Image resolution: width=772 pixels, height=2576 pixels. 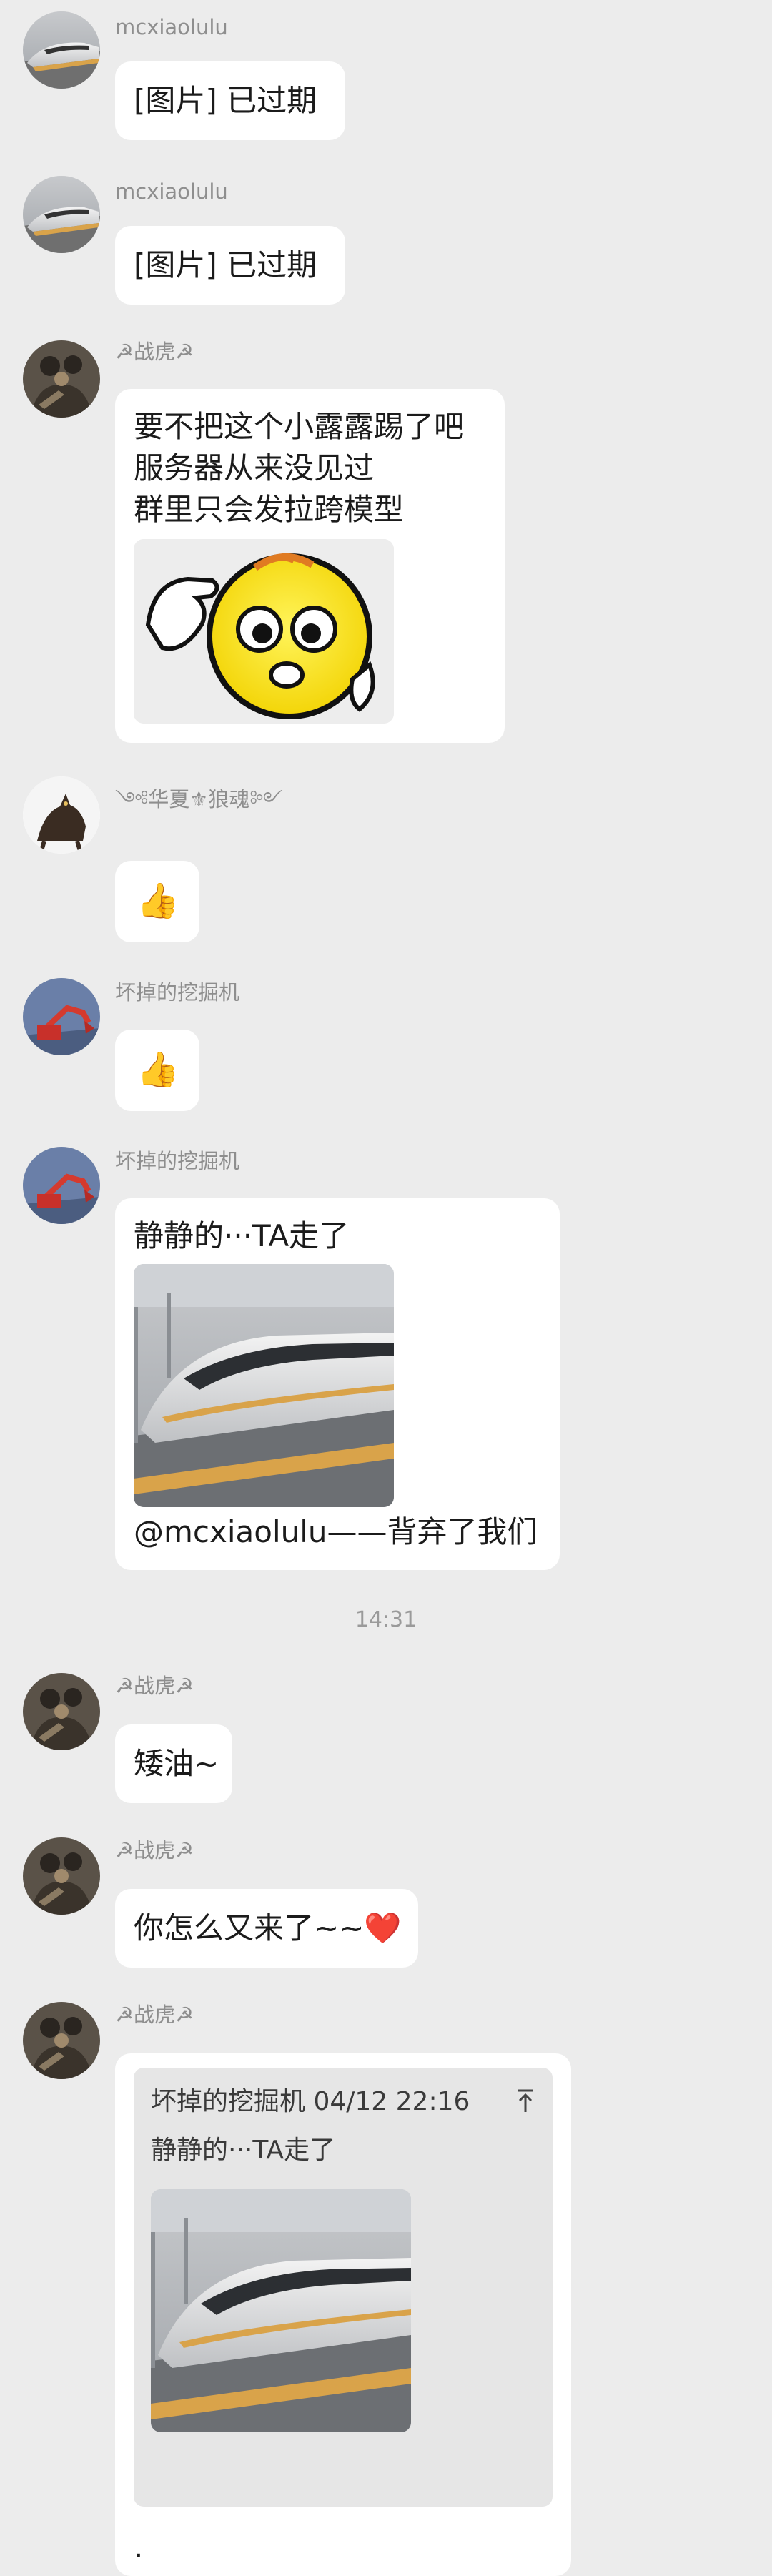 I want to click on message-bubble: 要不把这个小露露踢了吧 服务器从来没见过 群里只会发拉跨模型, so click(x=310, y=566).